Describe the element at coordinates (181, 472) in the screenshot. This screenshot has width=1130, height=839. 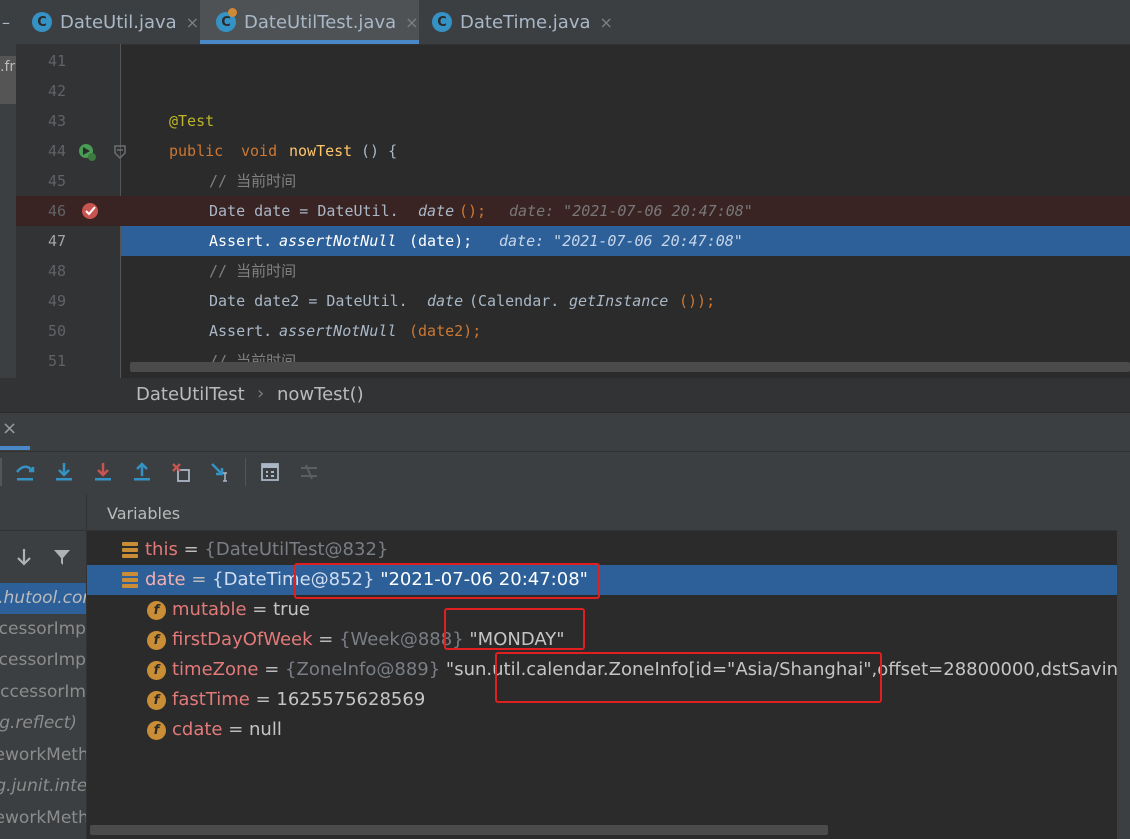
I see `drop-frame-icon` at that location.